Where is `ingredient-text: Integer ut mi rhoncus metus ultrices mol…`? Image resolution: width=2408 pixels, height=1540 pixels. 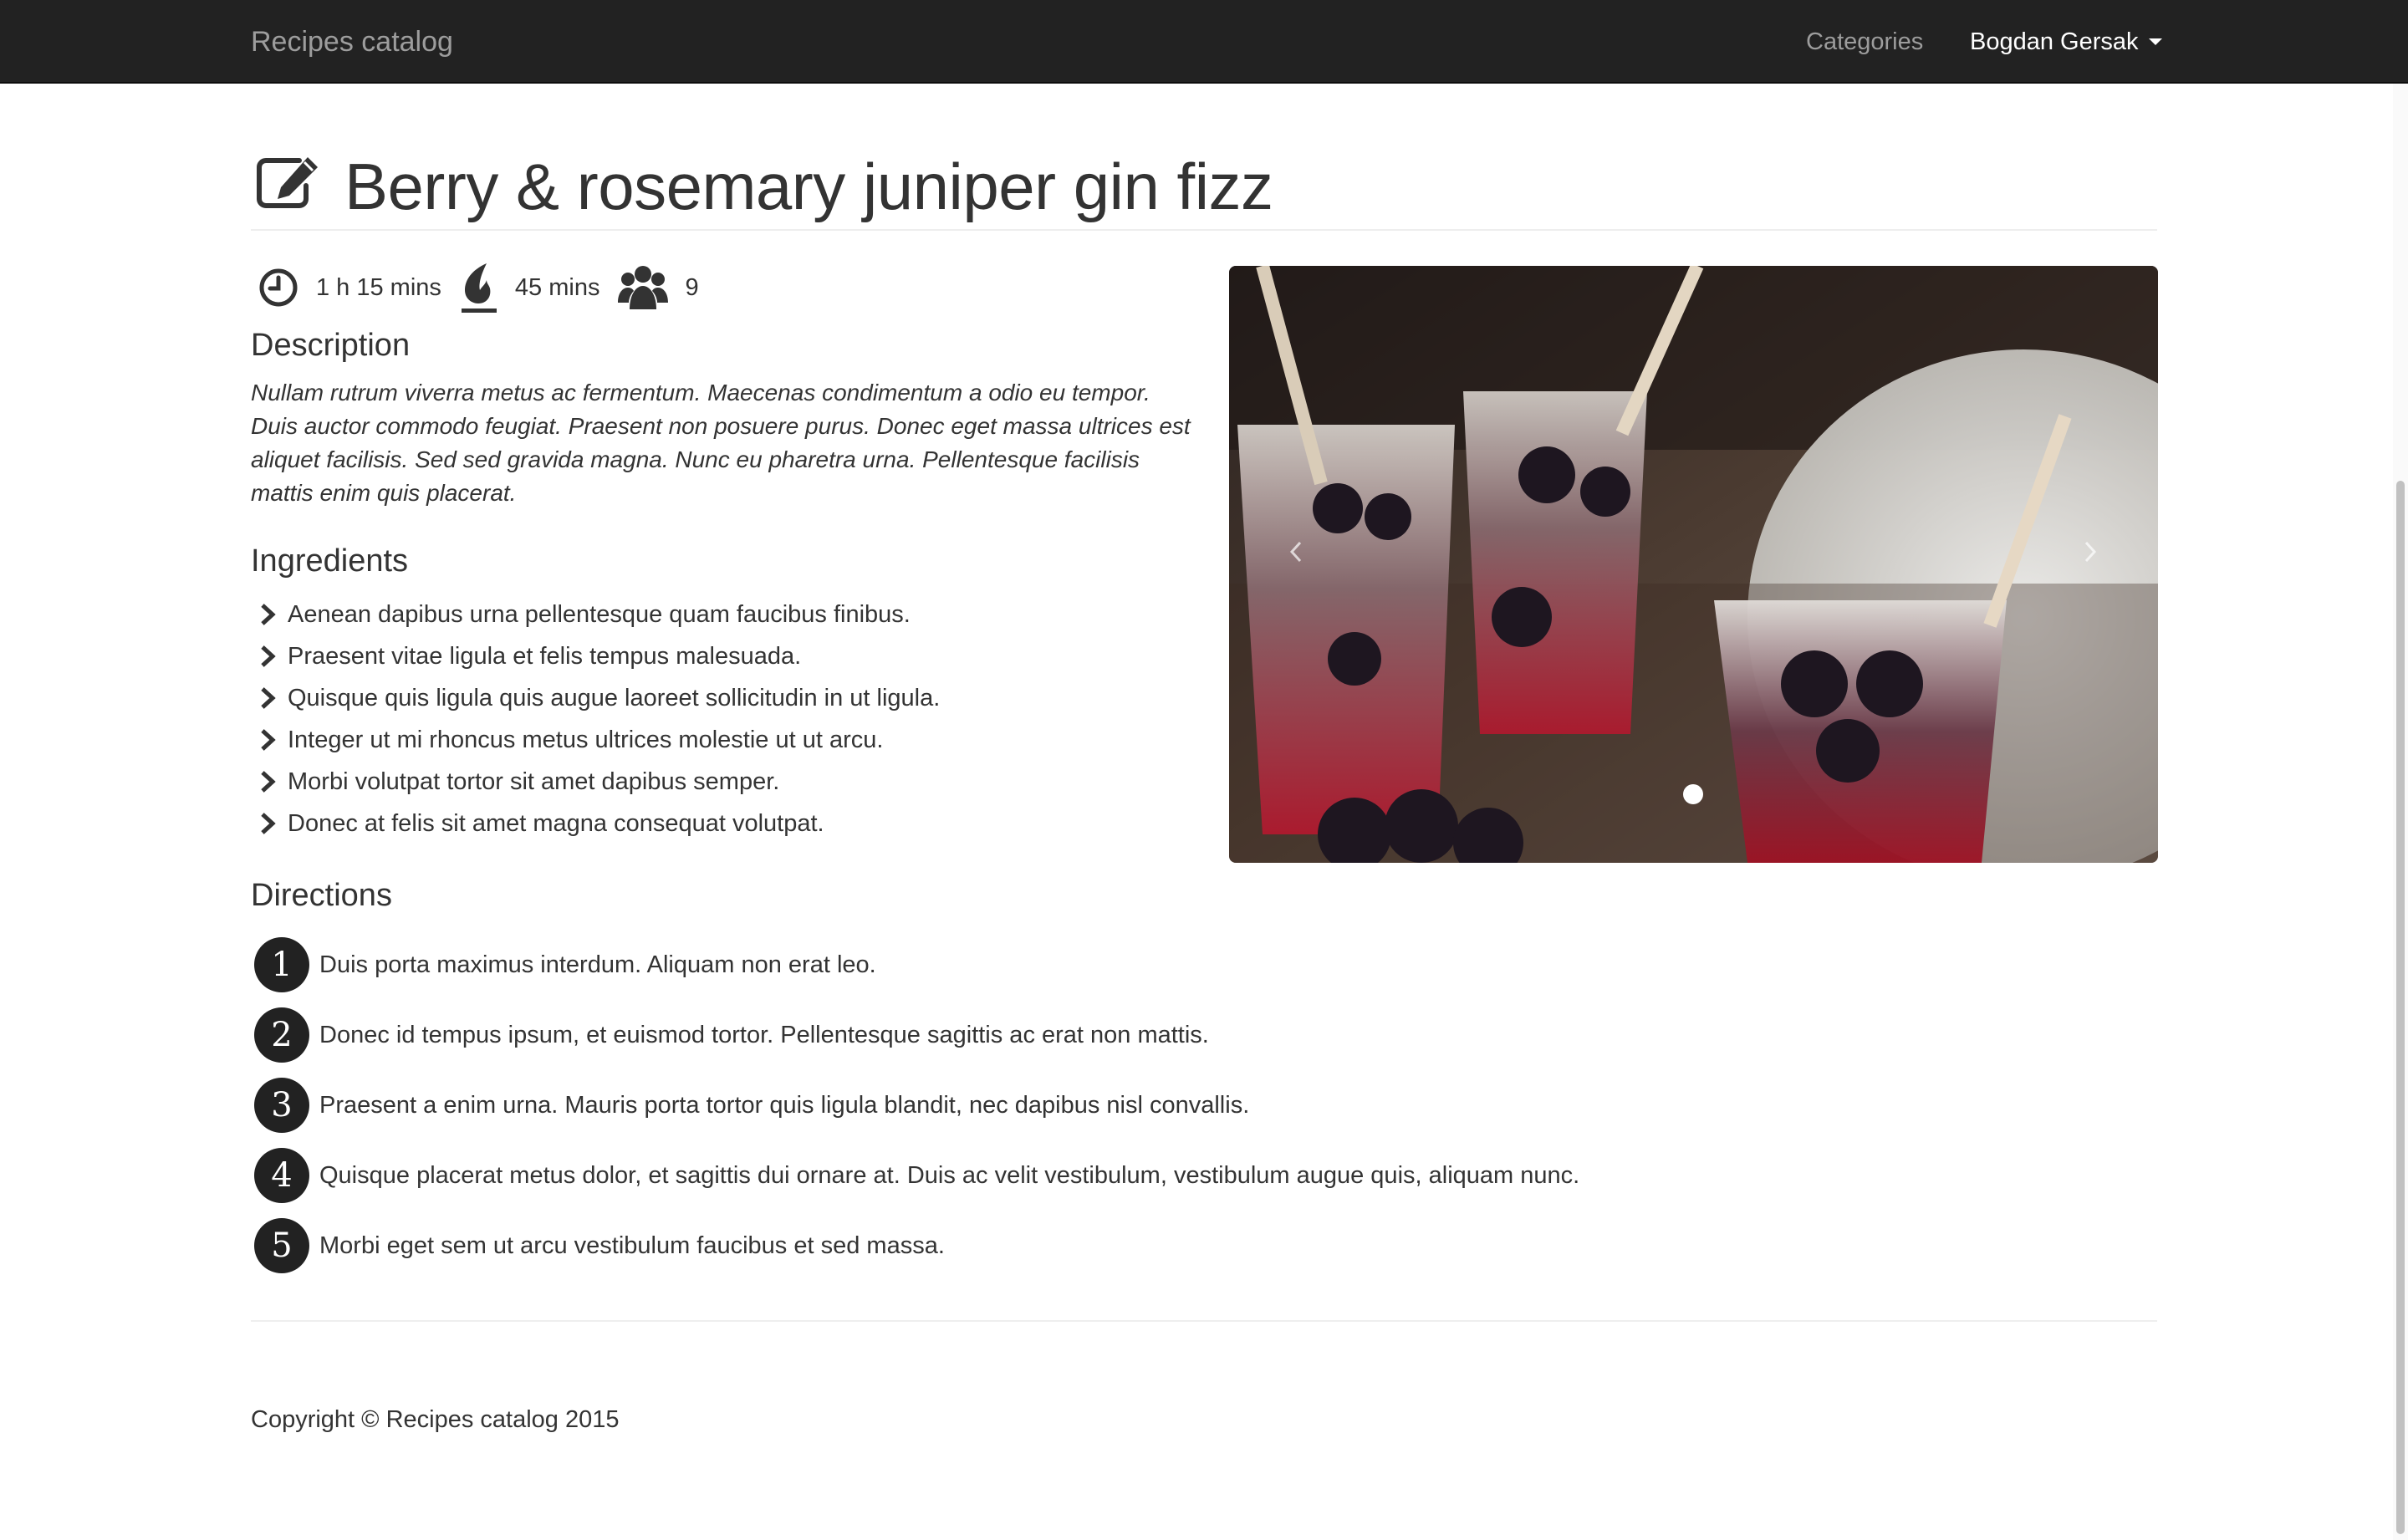
ingredient-text: Integer ut mi rhoncus metus ultrices mol… is located at coordinates (586, 739).